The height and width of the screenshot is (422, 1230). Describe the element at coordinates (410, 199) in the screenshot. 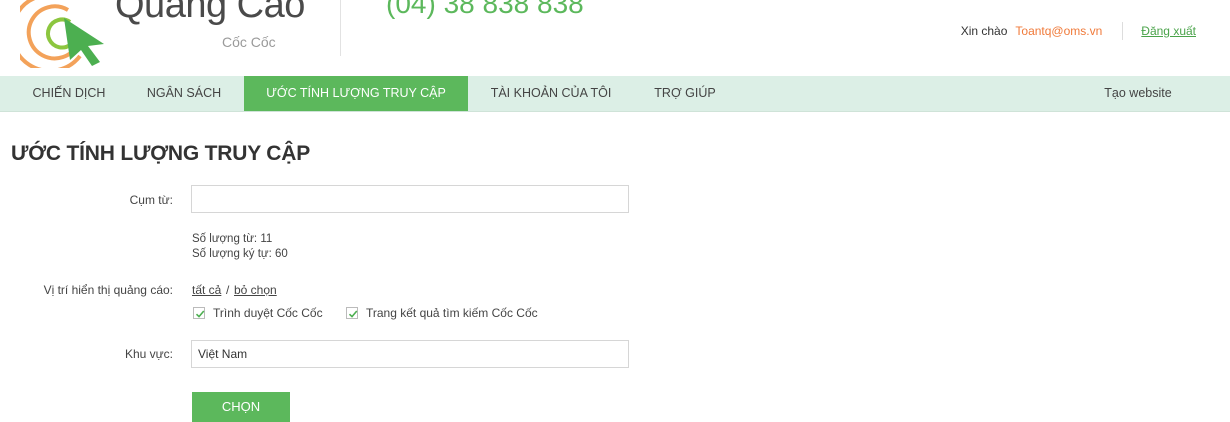

I see `phrase-input` at that location.